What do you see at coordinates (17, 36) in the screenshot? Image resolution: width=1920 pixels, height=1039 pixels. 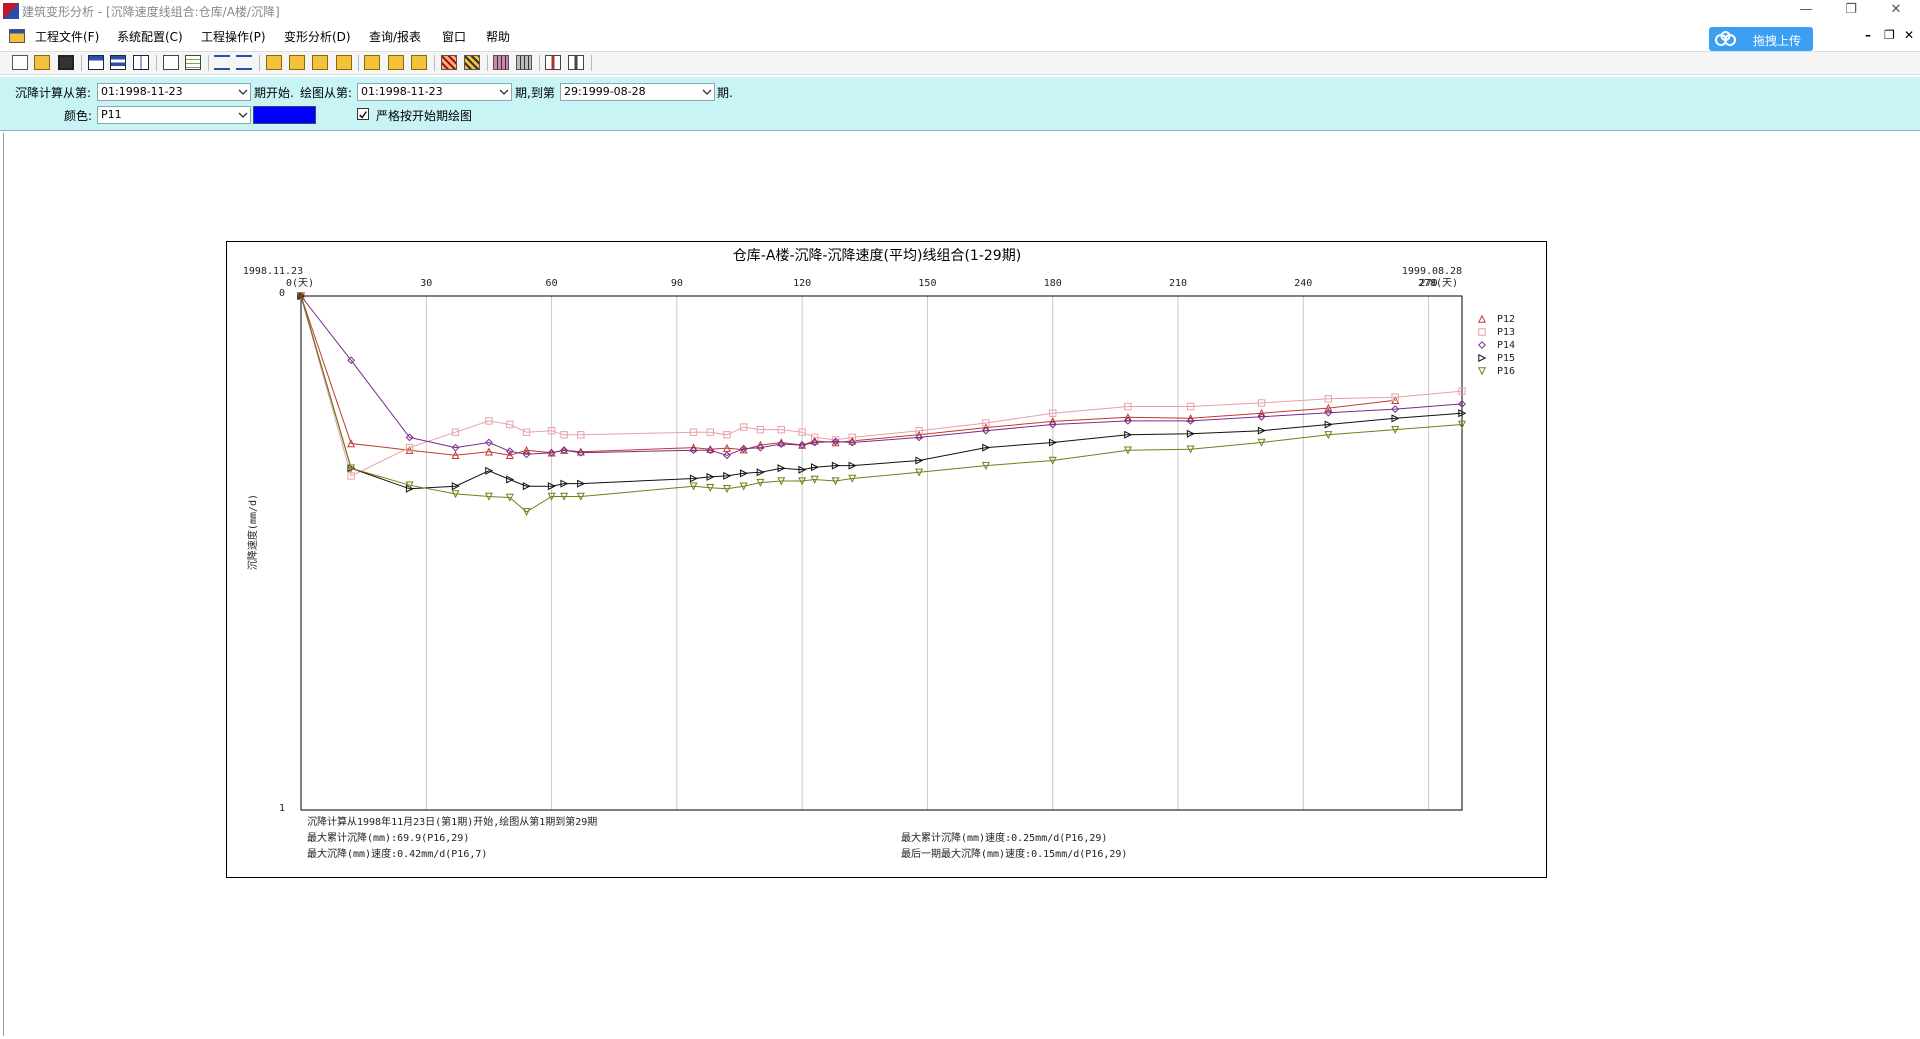 I see `document-icon` at bounding box center [17, 36].